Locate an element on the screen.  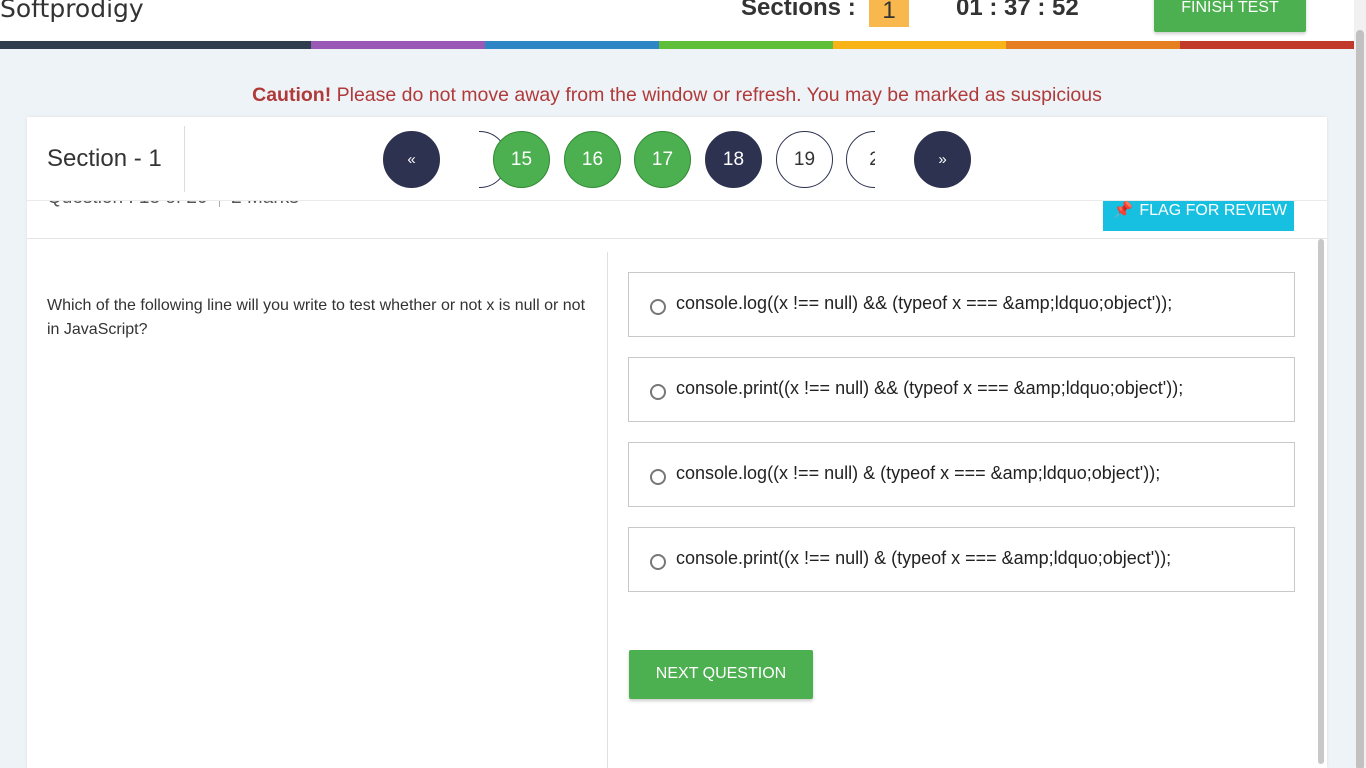
question-button-18: 18 is located at coordinates (733, 159).